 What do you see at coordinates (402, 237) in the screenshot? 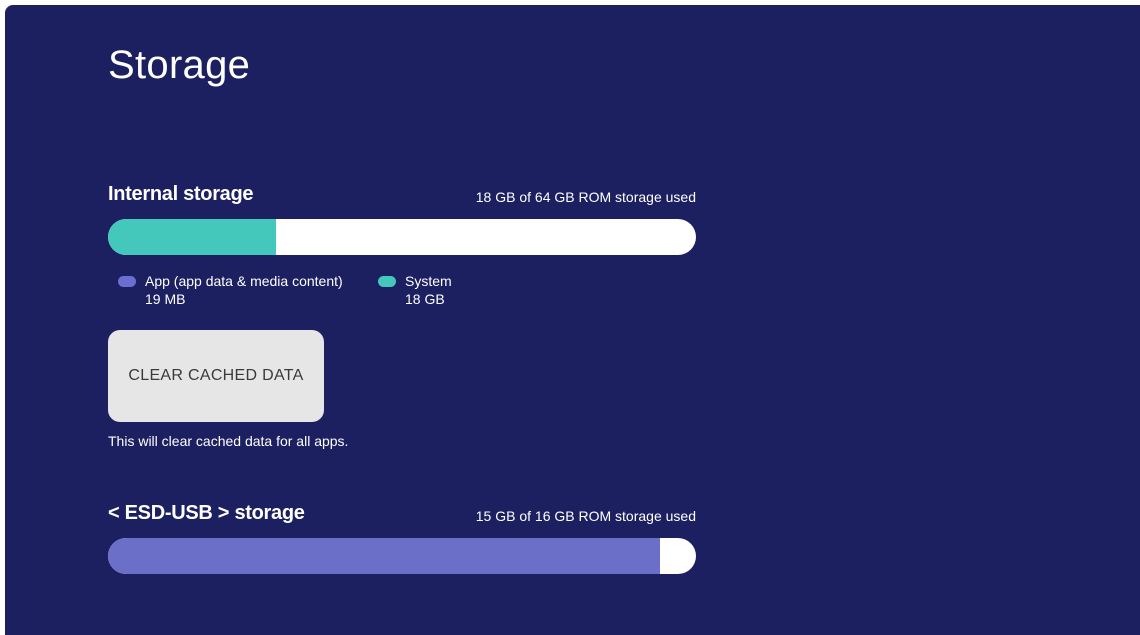
I see `internal-storage-bar` at bounding box center [402, 237].